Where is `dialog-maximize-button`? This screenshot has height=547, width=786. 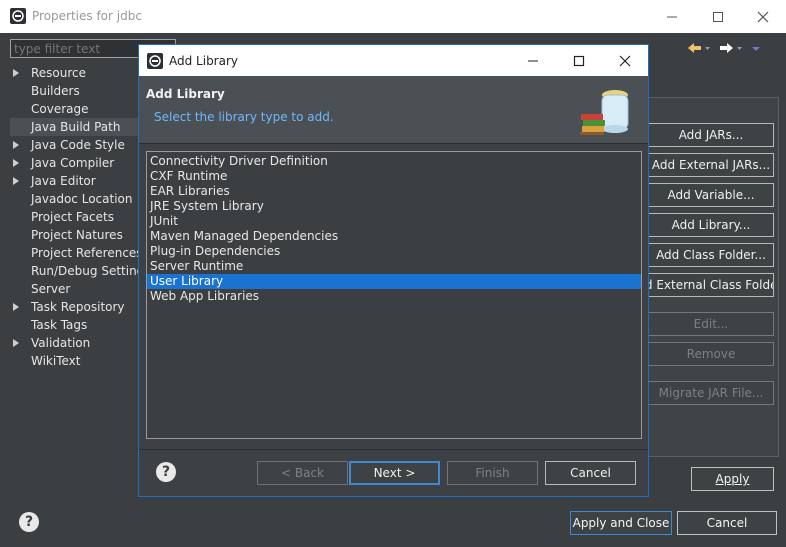
dialog-maximize-button is located at coordinates (579, 60).